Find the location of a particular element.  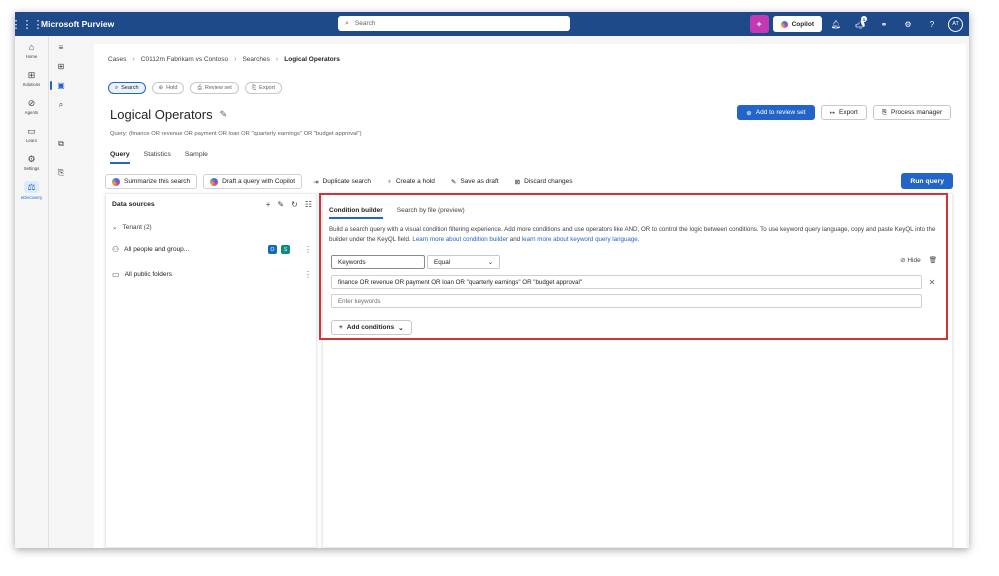

rail-item-solutions: ⊞ Solutions is located at coordinates (31, 78).